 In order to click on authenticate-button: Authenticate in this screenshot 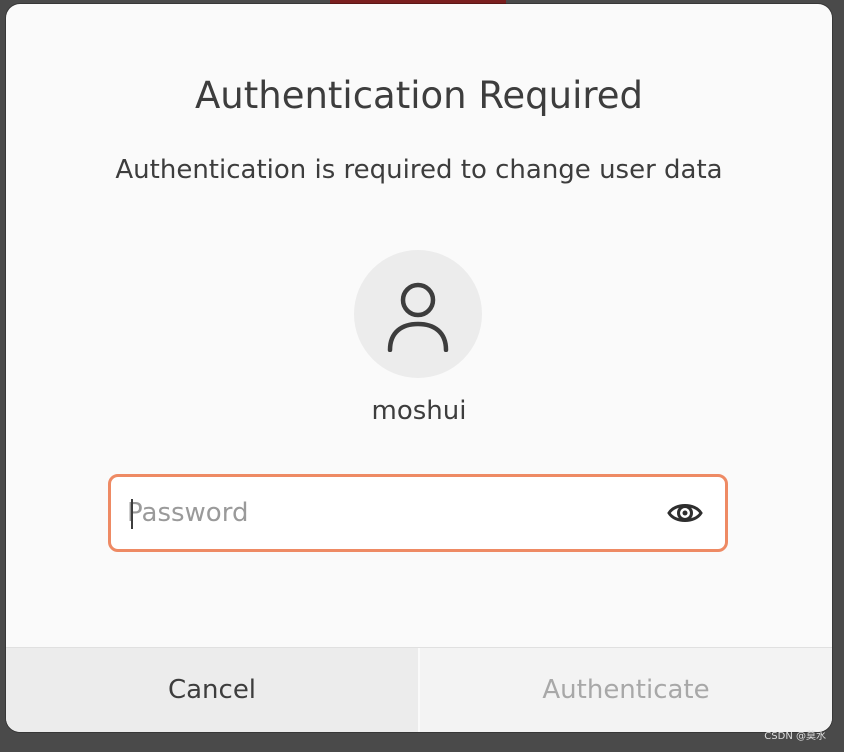, I will do `click(626, 690)`.